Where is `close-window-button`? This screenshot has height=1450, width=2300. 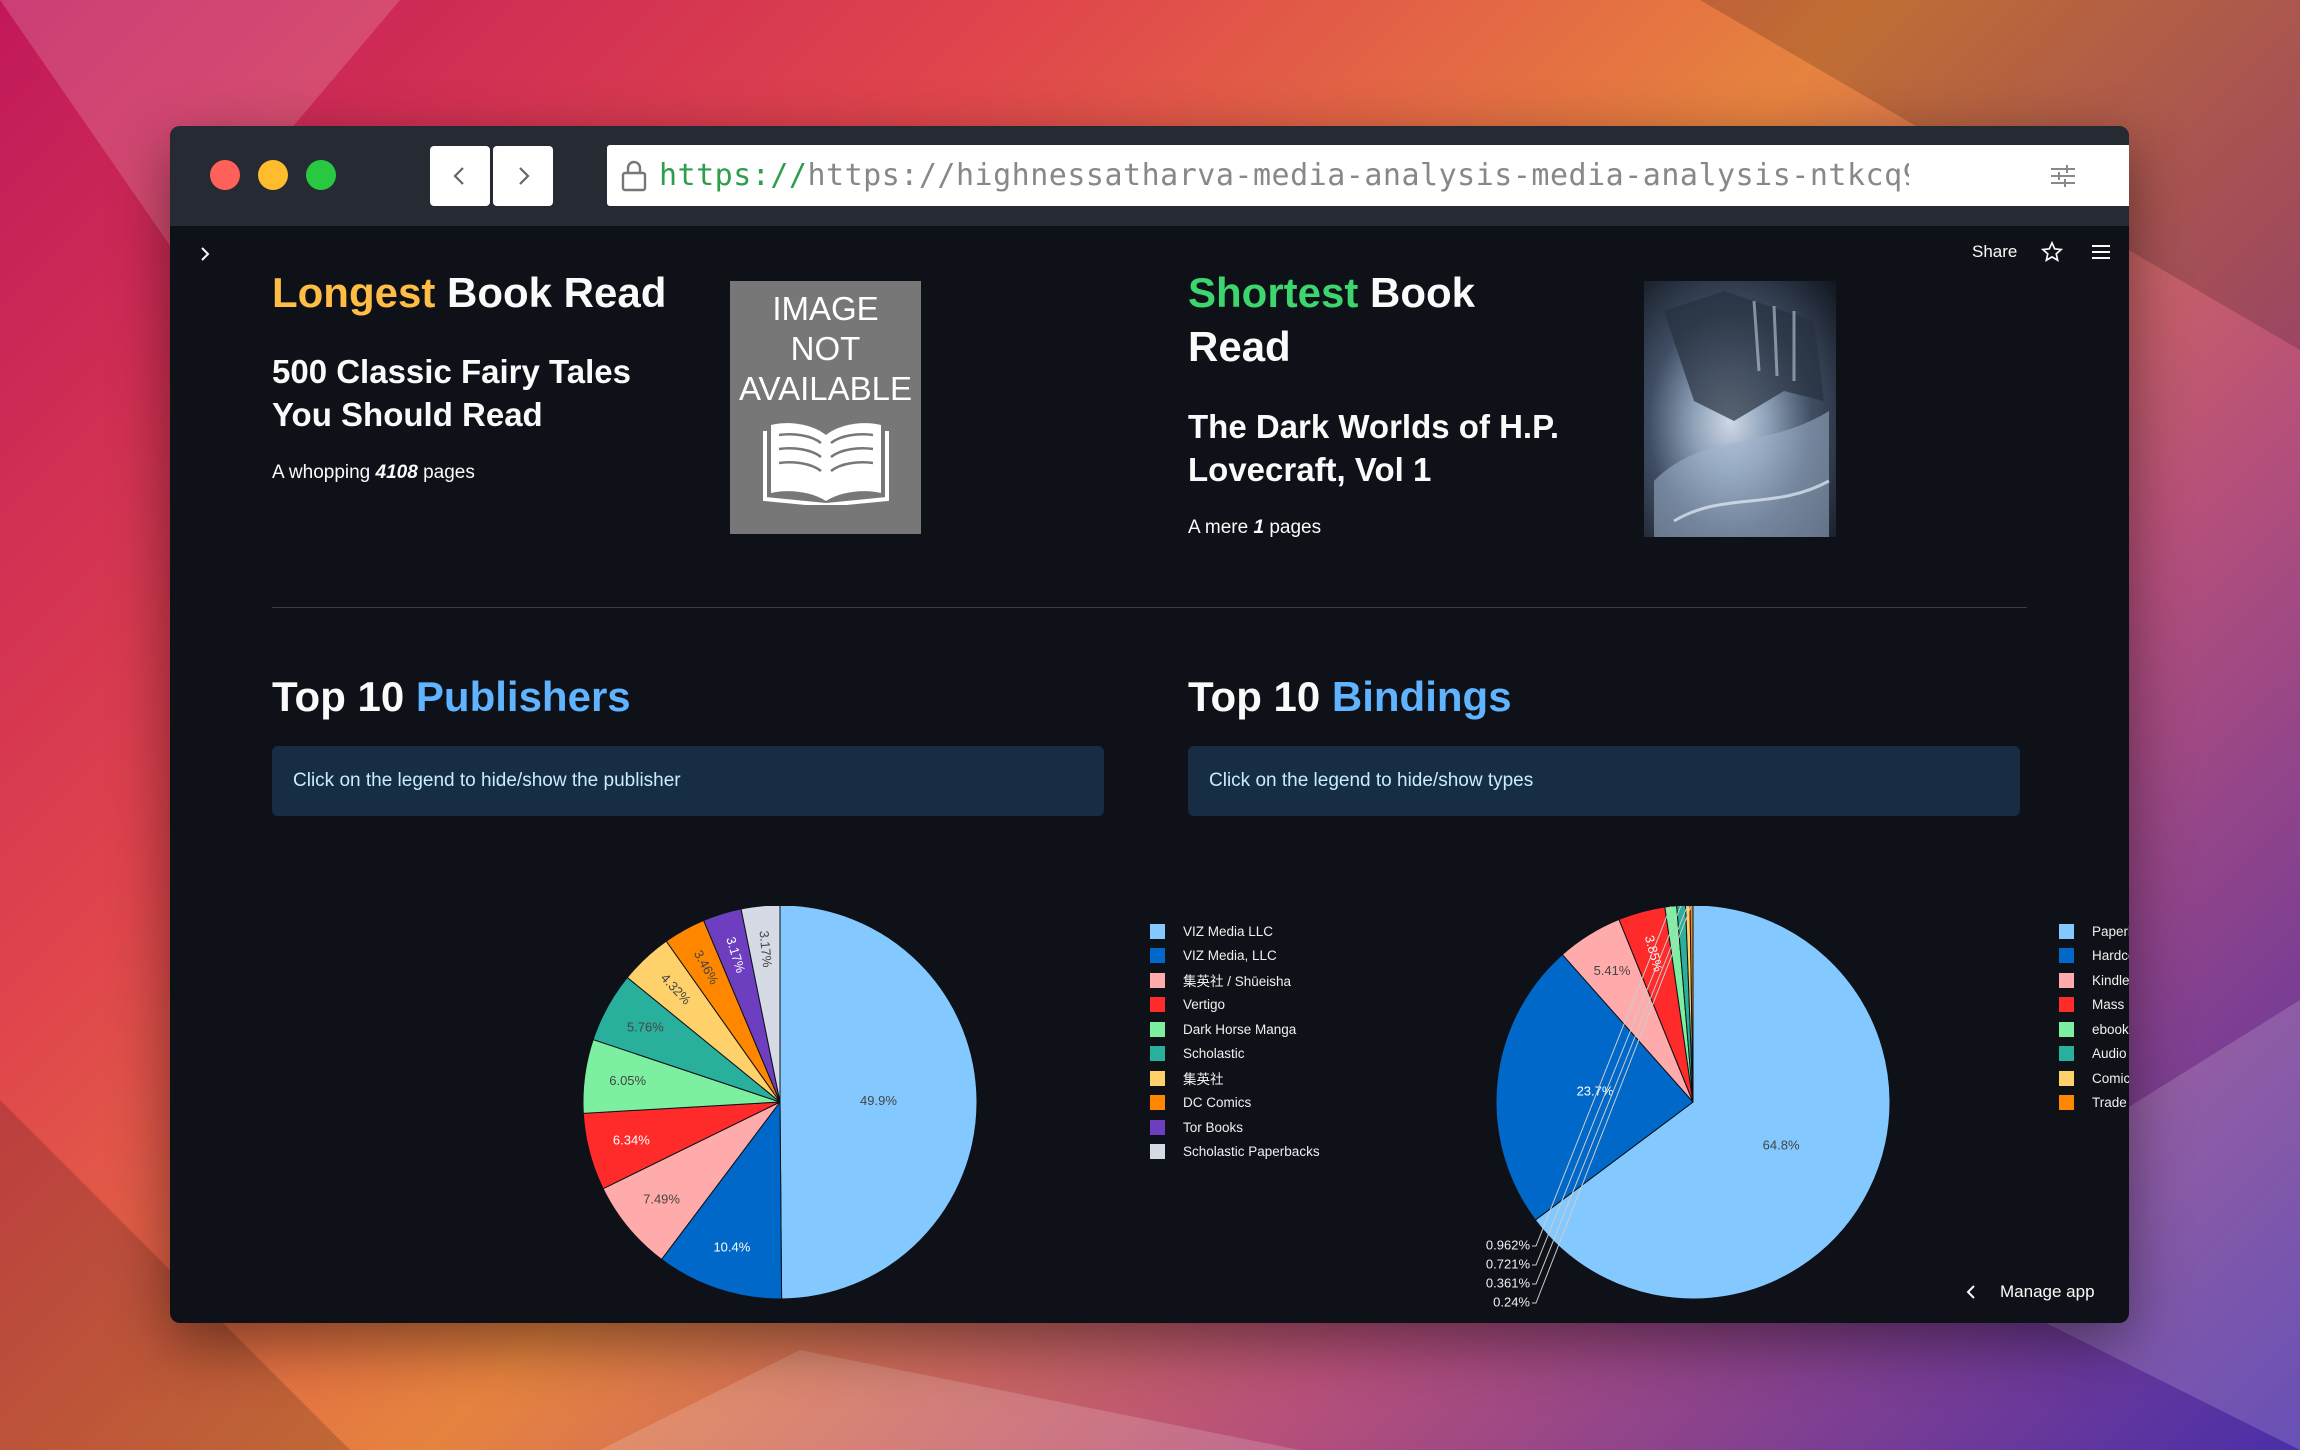 close-window-button is located at coordinates (225, 175).